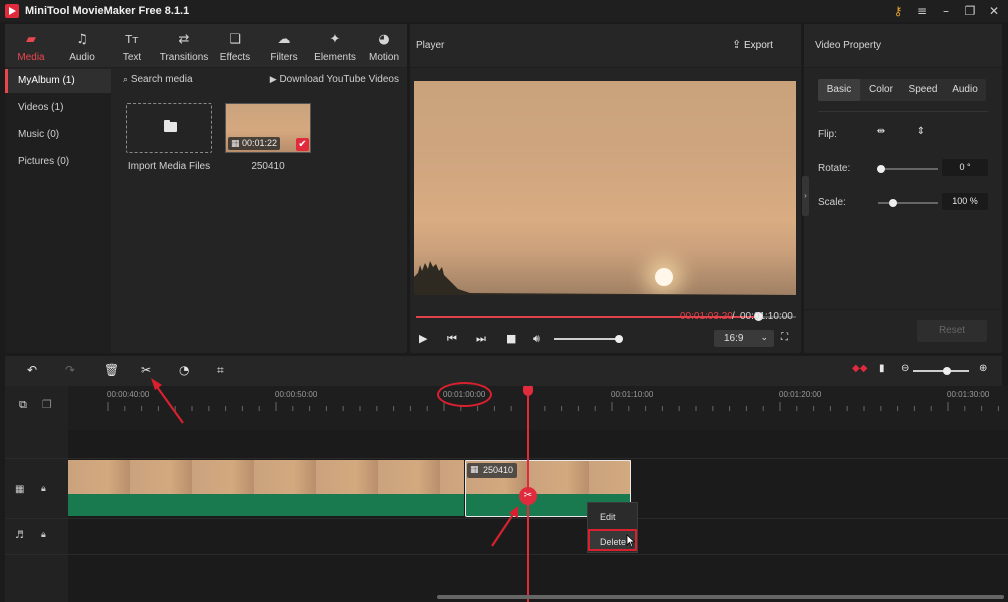 This screenshot has height=602, width=1008. What do you see at coordinates (882, 368) in the screenshot?
I see `fit-timeline-icon: ▮` at bounding box center [882, 368].